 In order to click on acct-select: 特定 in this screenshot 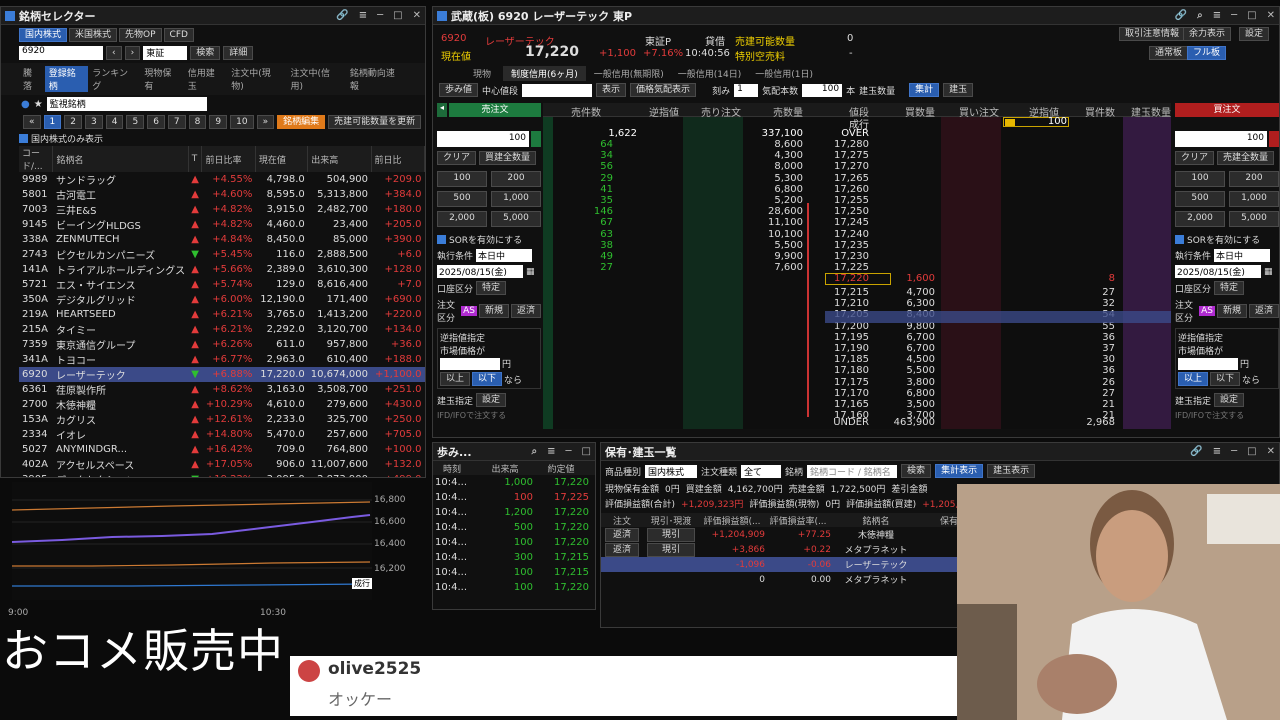, I will do `click(491, 288)`.